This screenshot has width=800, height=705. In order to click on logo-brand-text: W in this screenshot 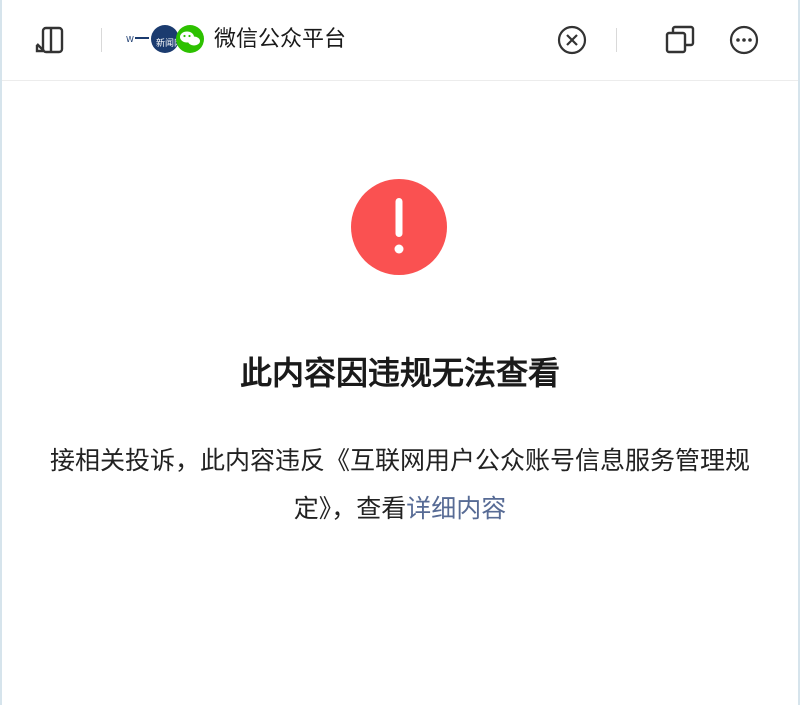, I will do `click(130, 39)`.